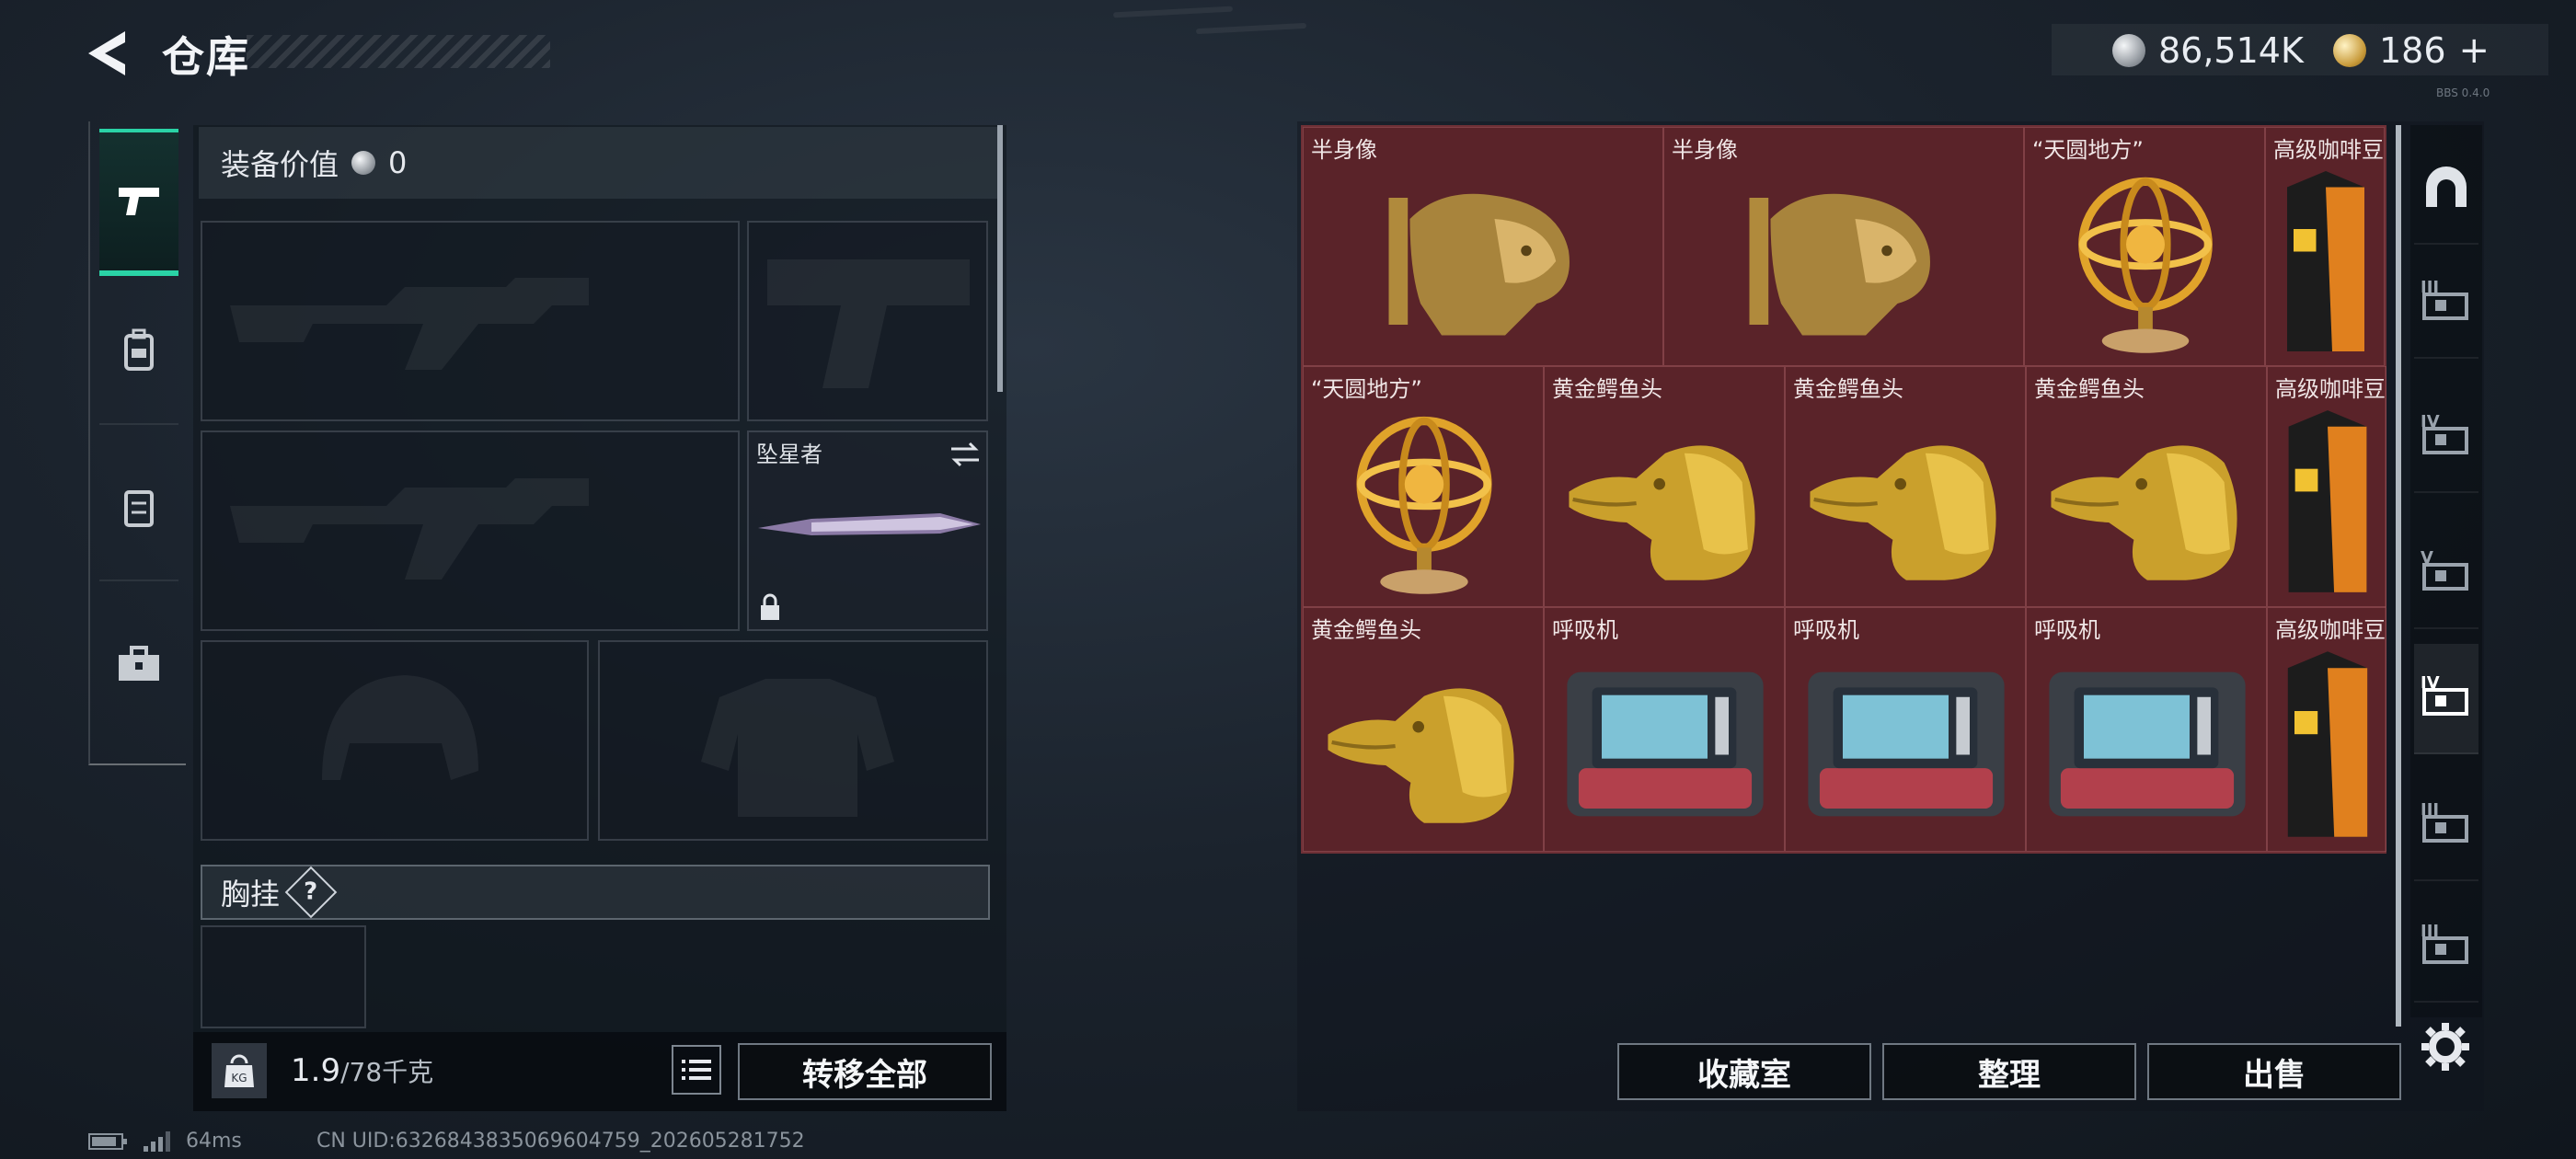 The width and height of the screenshot is (2576, 1159). What do you see at coordinates (2231, 50) in the screenshot?
I see `silver-amount: 86,514K` at bounding box center [2231, 50].